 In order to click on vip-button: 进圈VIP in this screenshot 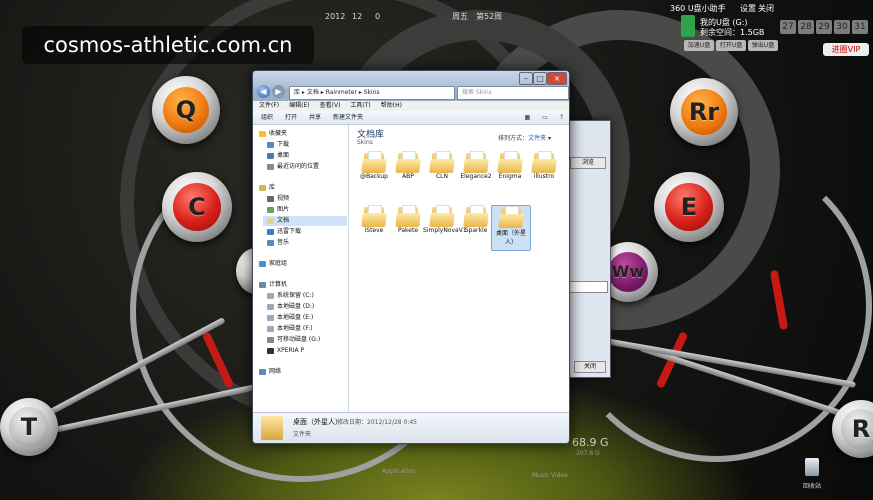, I will do `click(846, 49)`.